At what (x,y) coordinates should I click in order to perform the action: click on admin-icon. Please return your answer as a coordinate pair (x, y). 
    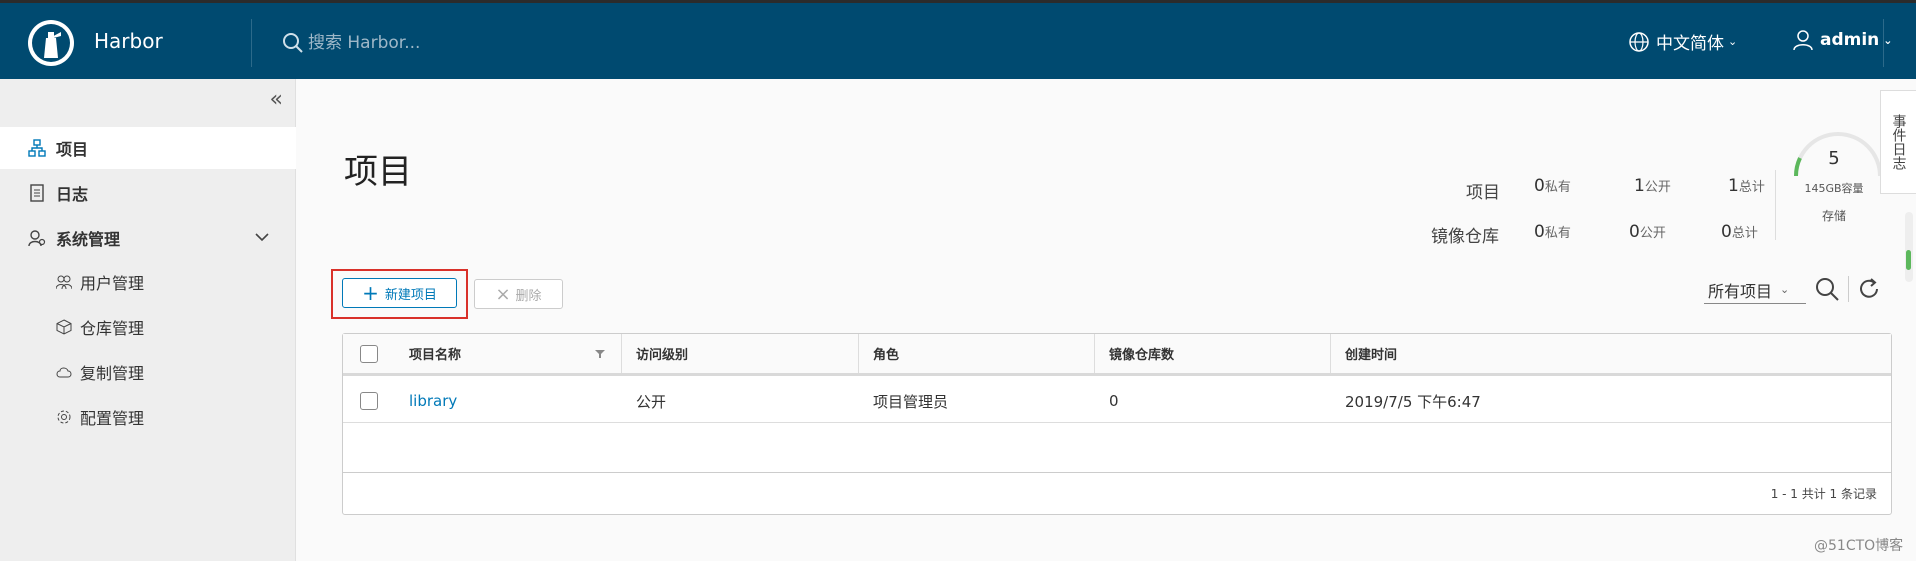
    Looking at the image, I should click on (37, 238).